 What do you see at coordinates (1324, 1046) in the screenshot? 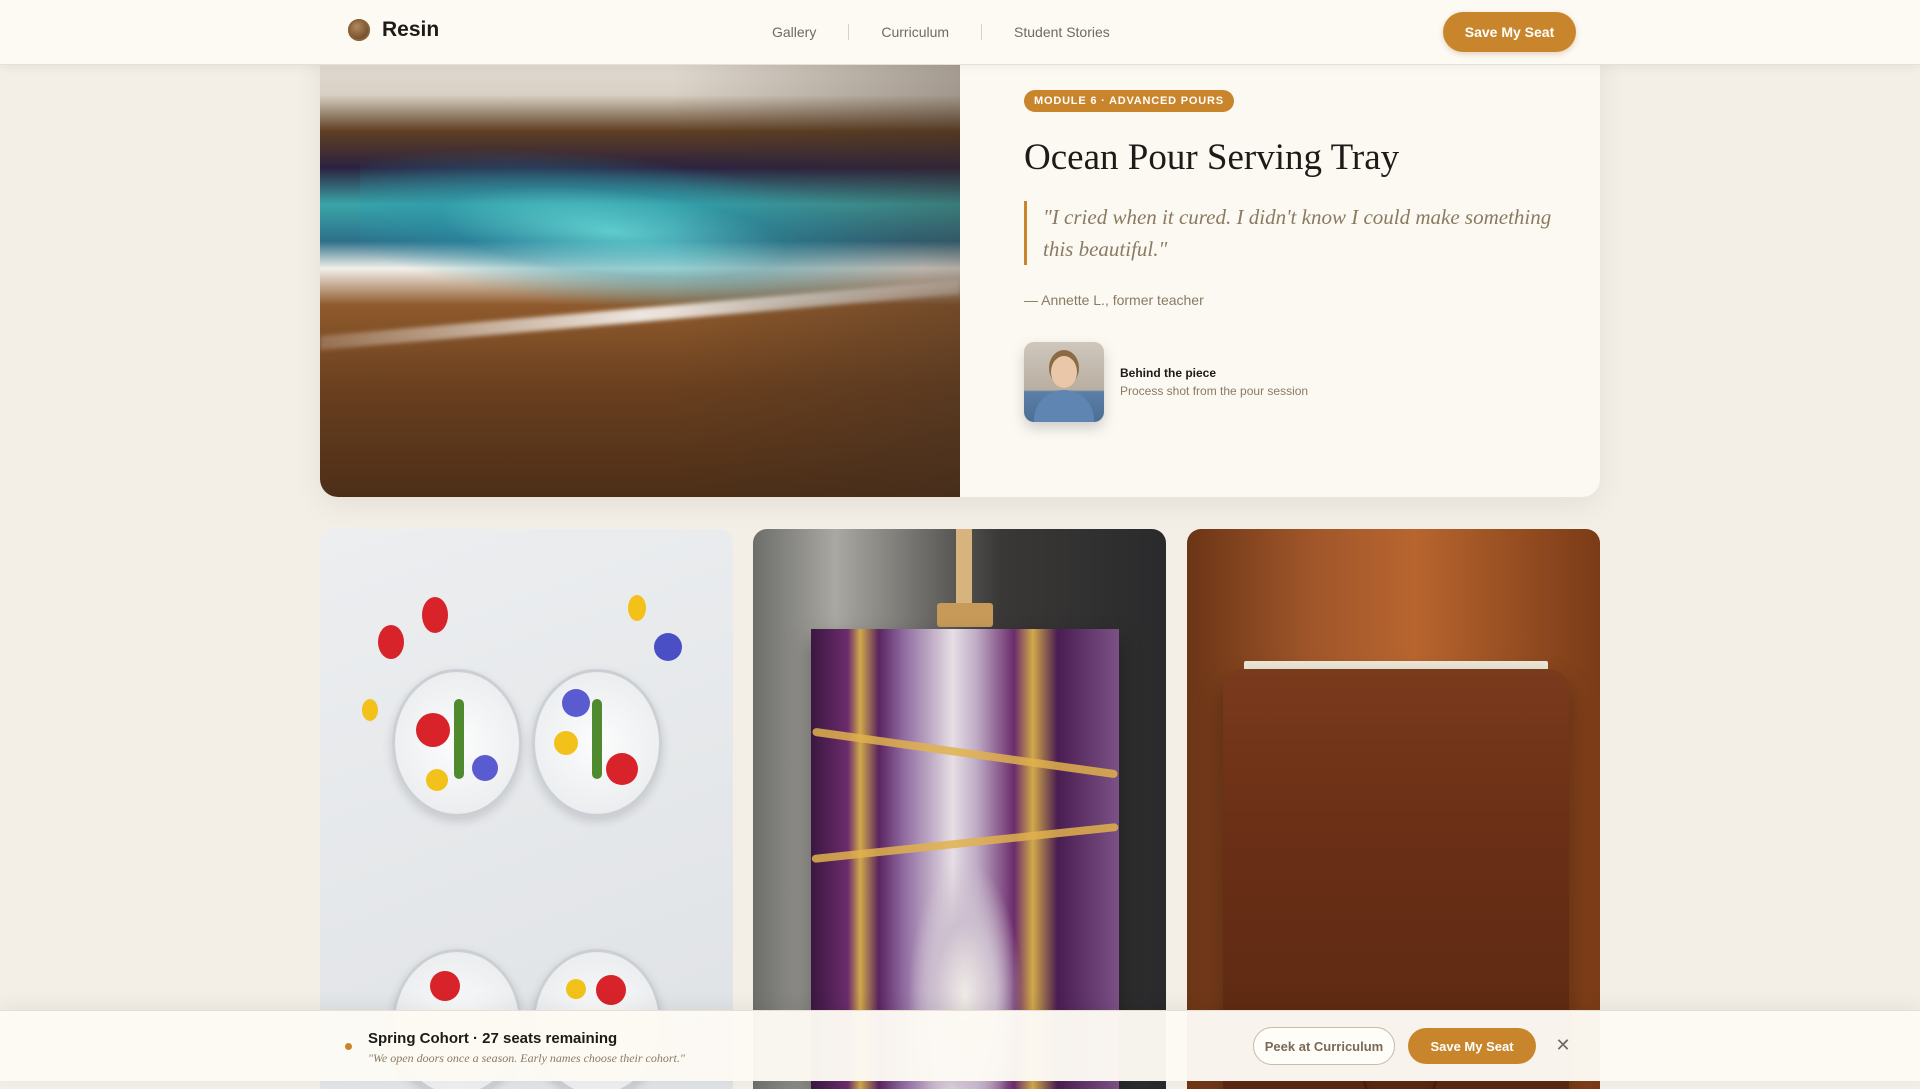
I see `peek-at-curriculum-button: Peek at Curriculum` at bounding box center [1324, 1046].